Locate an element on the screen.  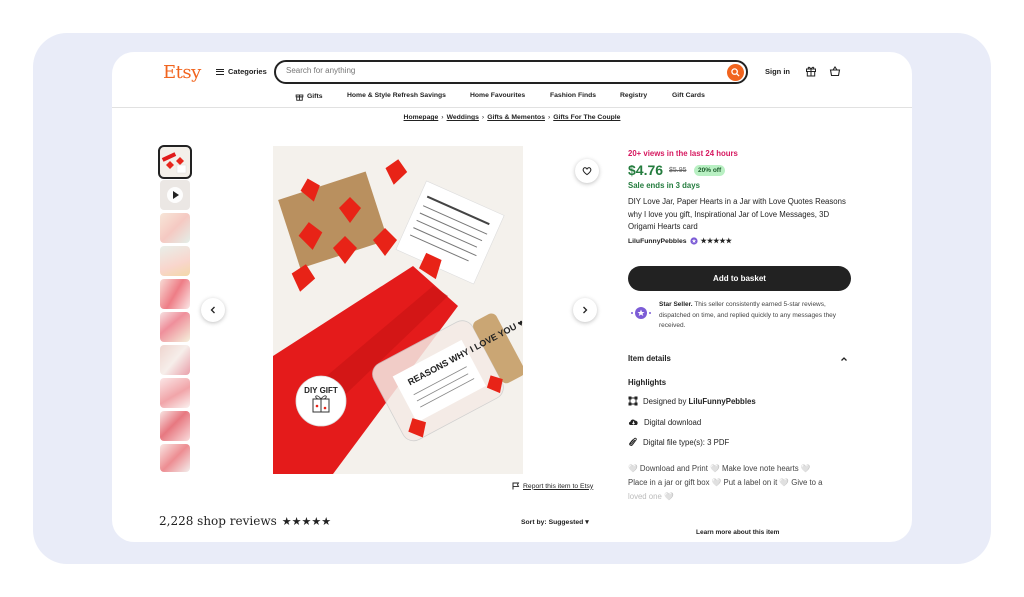
star-seller-icon is located at coordinates (641, 313).